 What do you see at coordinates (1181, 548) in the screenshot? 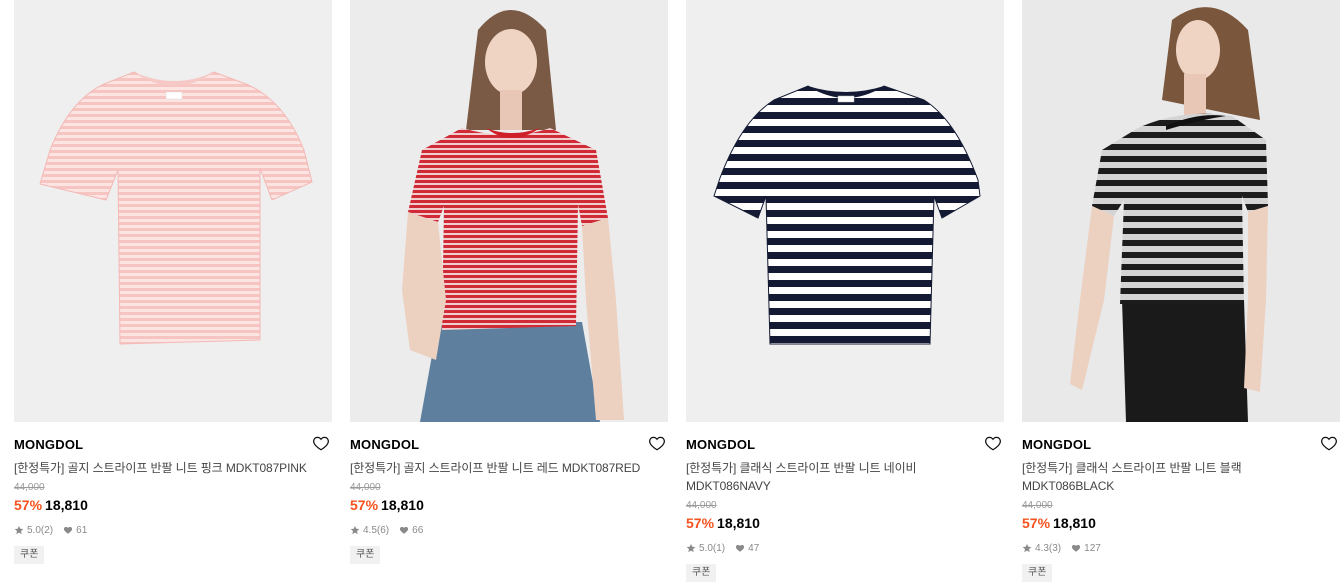
I see `product-meta: 4.3 (3) 127` at bounding box center [1181, 548].